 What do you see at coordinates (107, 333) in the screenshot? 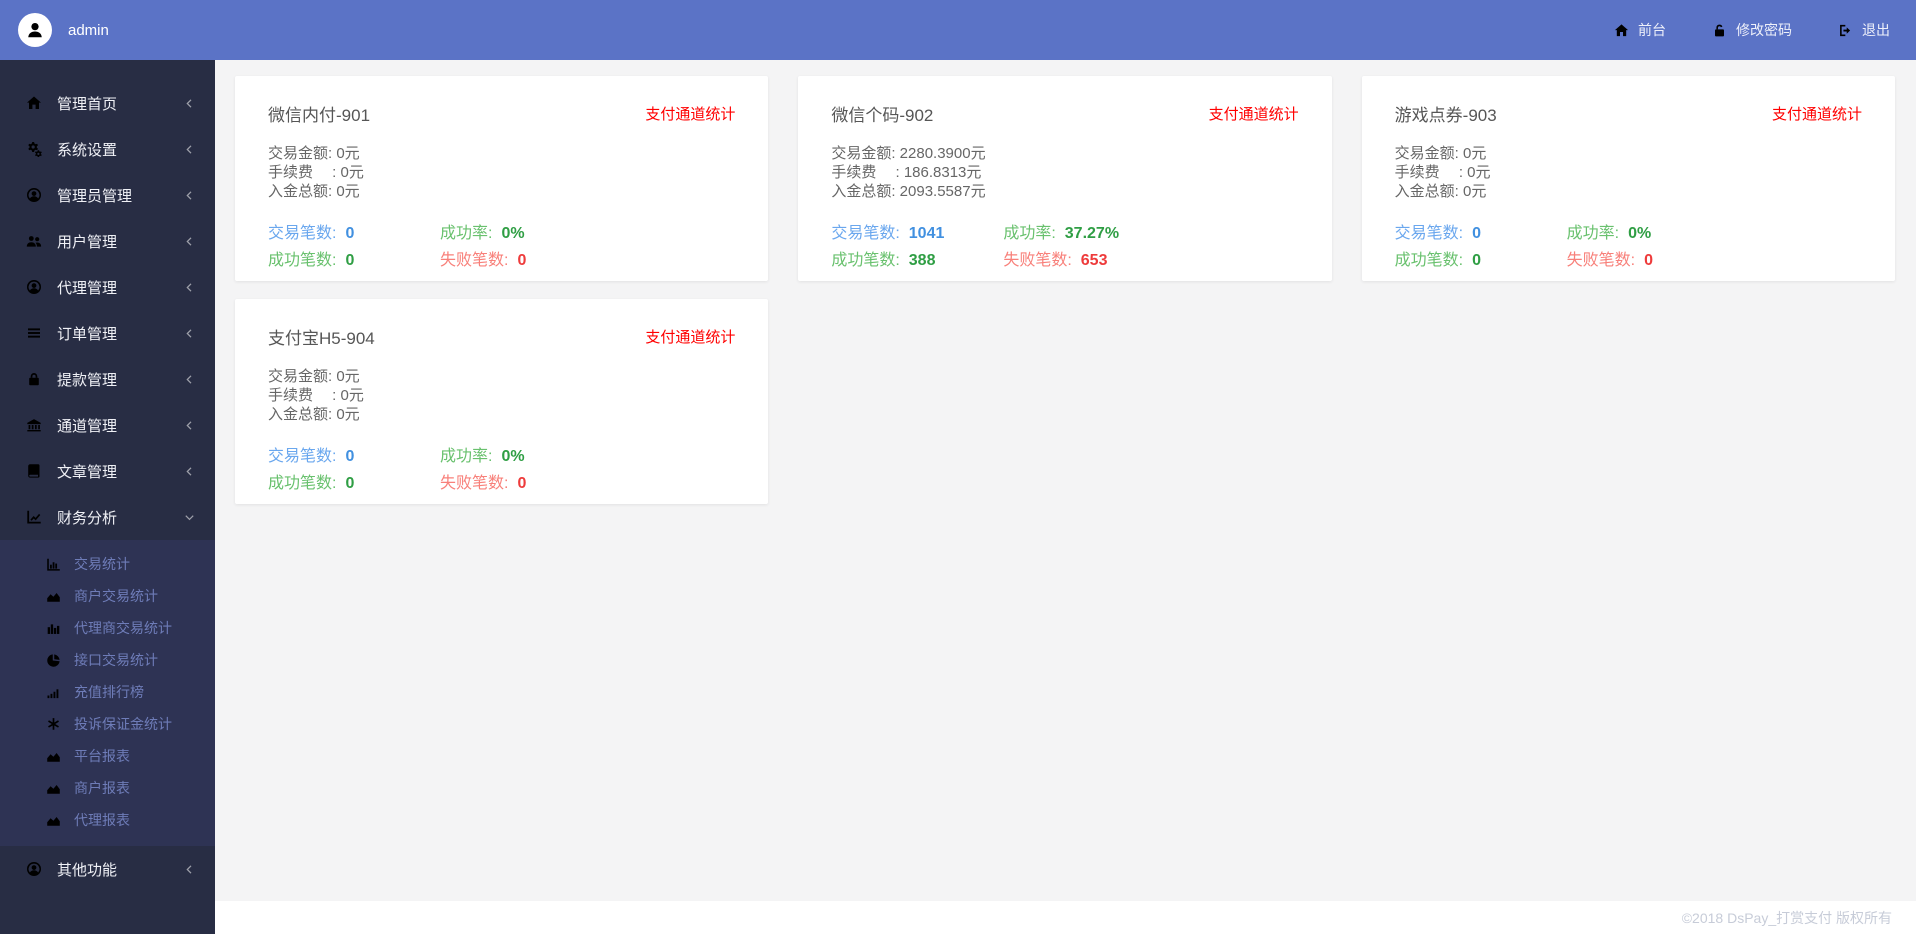
I see `sidebar-item-order-management: 订单管理` at bounding box center [107, 333].